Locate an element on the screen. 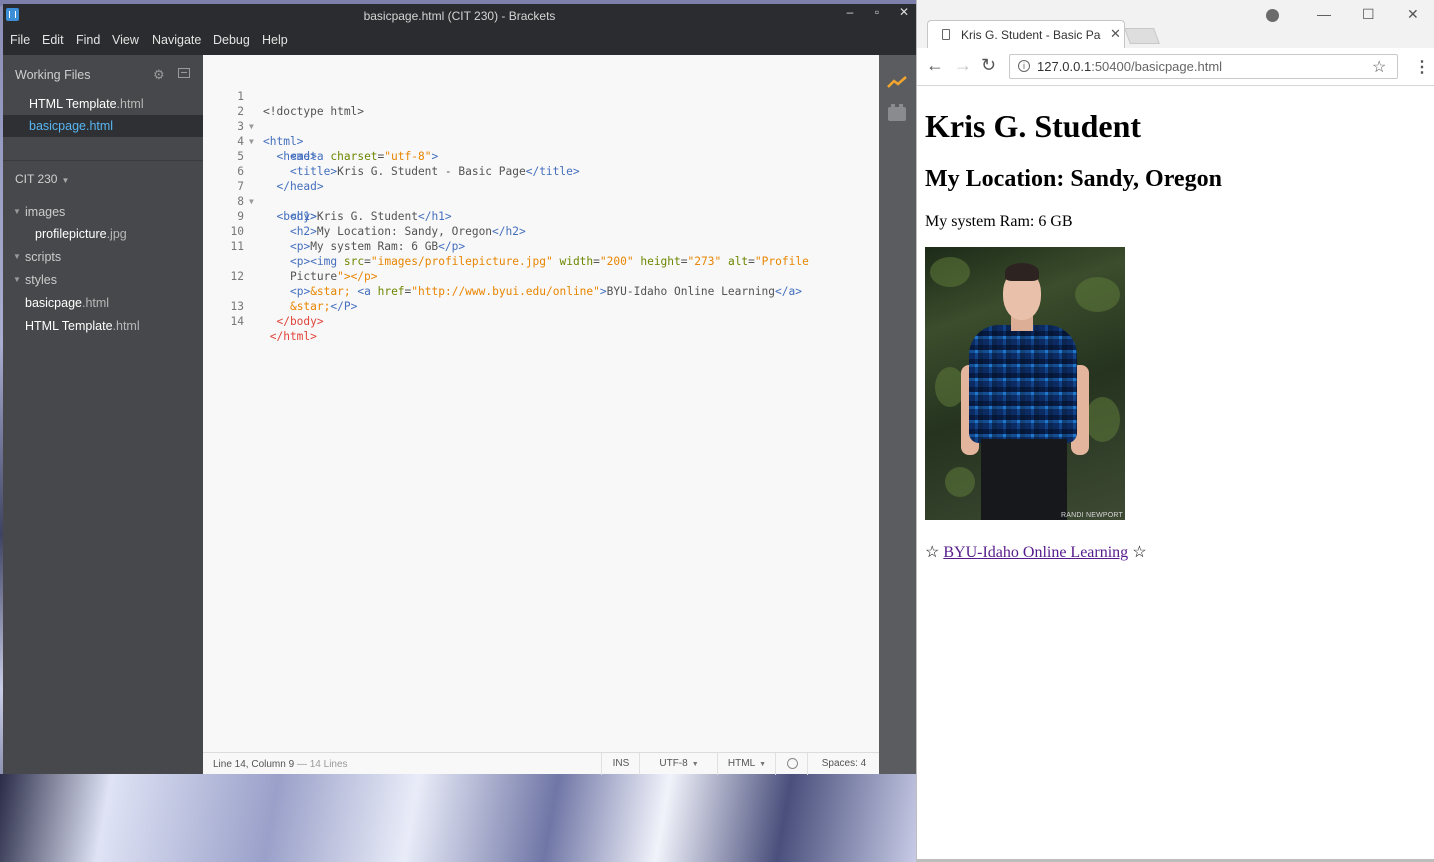 This screenshot has width=1434, height=862. reload-icon: ↻ is located at coordinates (988, 65).